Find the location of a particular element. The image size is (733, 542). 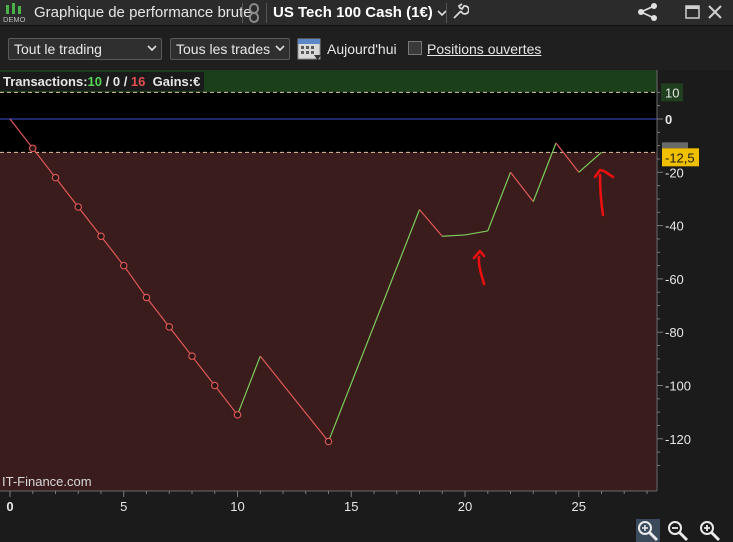

y-tick-label: -60 is located at coordinates (674, 279).